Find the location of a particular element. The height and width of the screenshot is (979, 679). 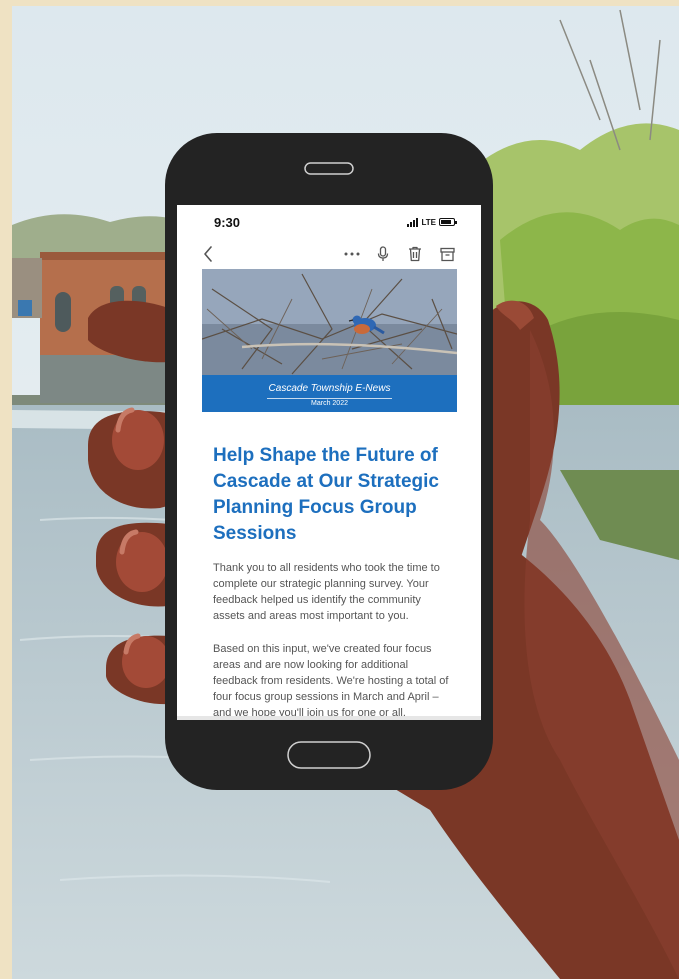

bluebird-photo is located at coordinates (329, 322).